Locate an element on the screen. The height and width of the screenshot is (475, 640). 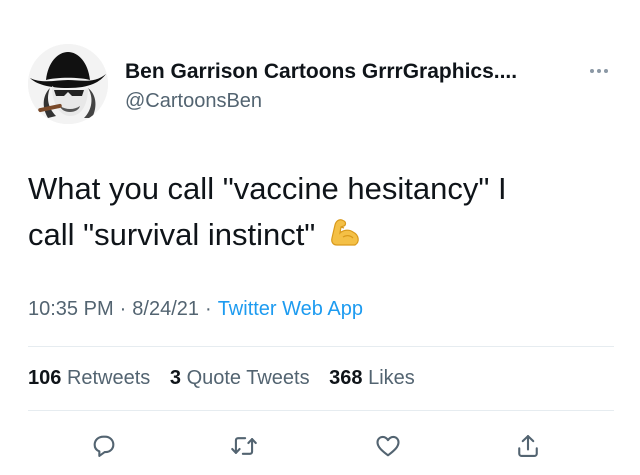
tweet-text-line-2: call "survival instinct" is located at coordinates (323, 235).